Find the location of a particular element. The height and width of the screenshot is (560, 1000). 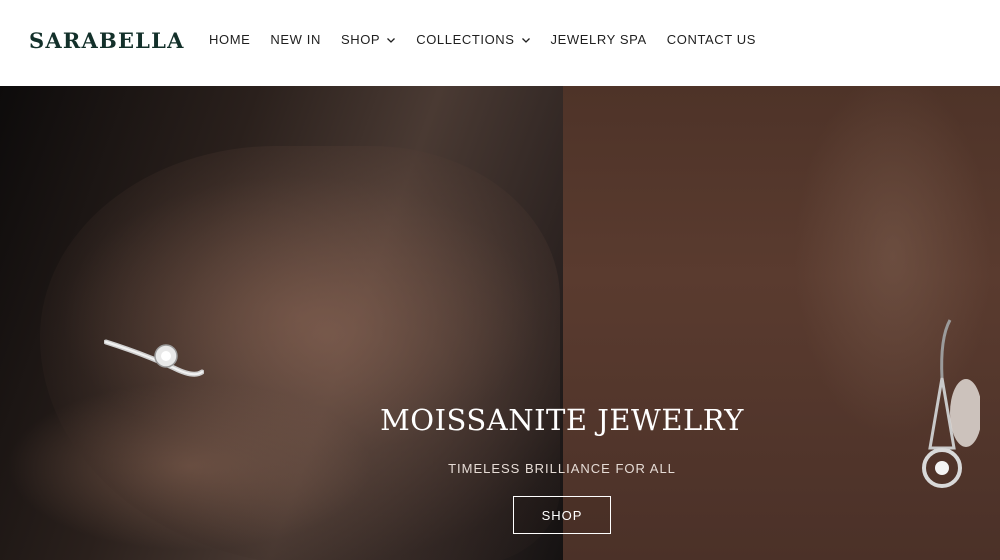

hero-title: MOISSANITE JEWELRY is located at coordinates (562, 420).